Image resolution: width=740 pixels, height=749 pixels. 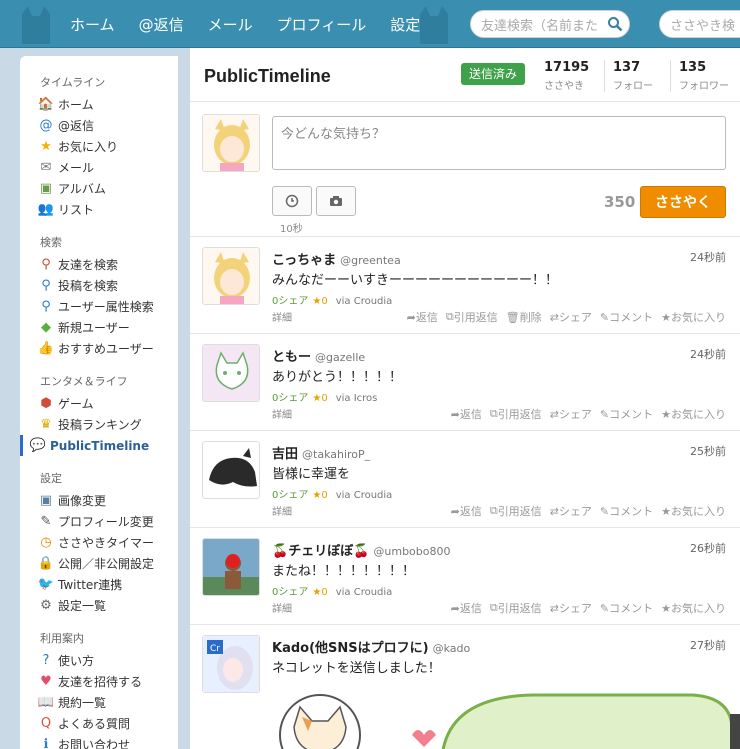 I want to click on sidebar-item: ◷ ささやきタイマー, so click(x=99, y=542).